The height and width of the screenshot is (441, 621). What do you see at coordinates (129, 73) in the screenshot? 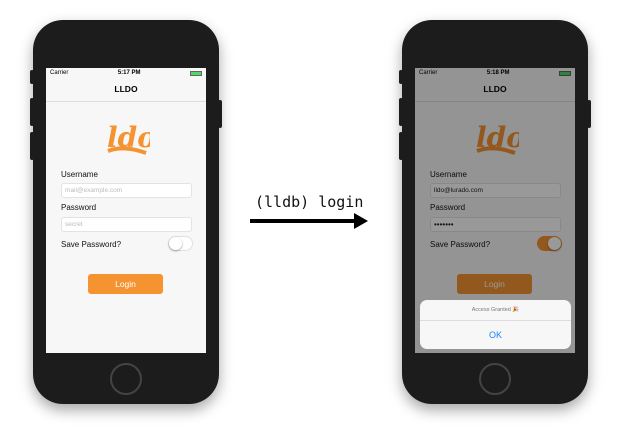
I see `clock: 5:17 PM` at bounding box center [129, 73].